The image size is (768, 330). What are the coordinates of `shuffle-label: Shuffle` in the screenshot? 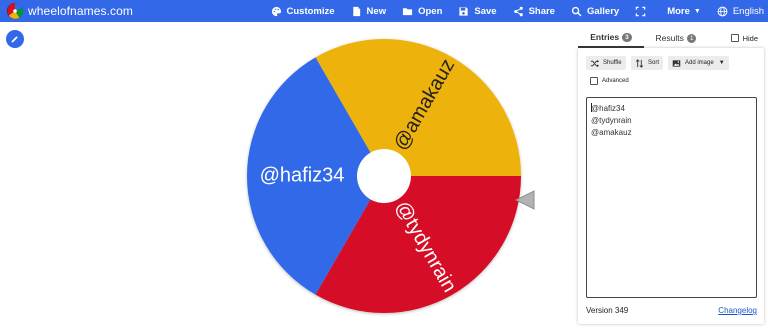 It's located at (612, 63).